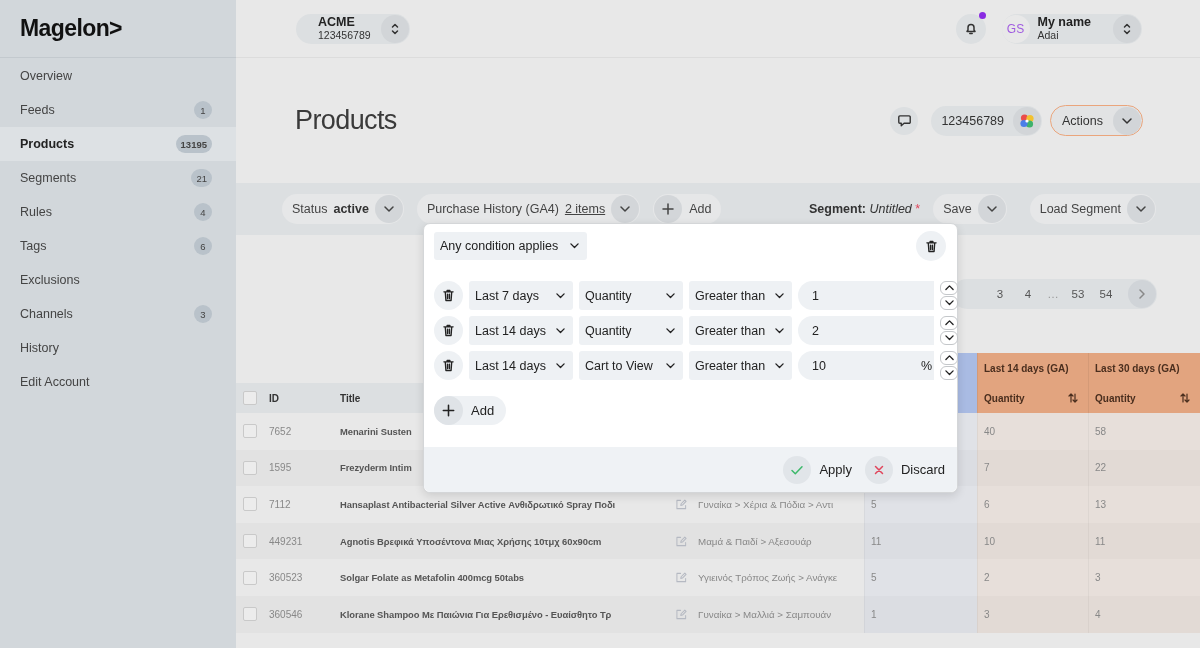 This screenshot has width=1200, height=648. Describe the element at coordinates (118, 382) in the screenshot. I see `nav-item: Edit Account` at that location.